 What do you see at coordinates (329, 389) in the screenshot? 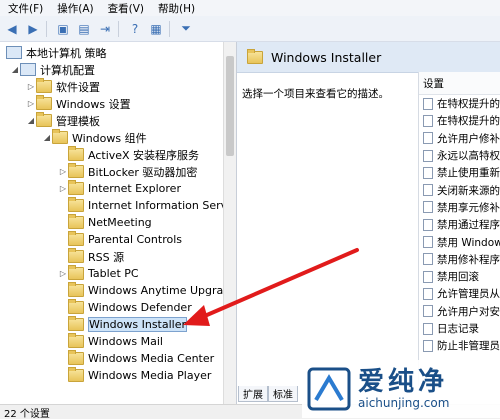
I see `watermark-logo-icon` at bounding box center [329, 389].